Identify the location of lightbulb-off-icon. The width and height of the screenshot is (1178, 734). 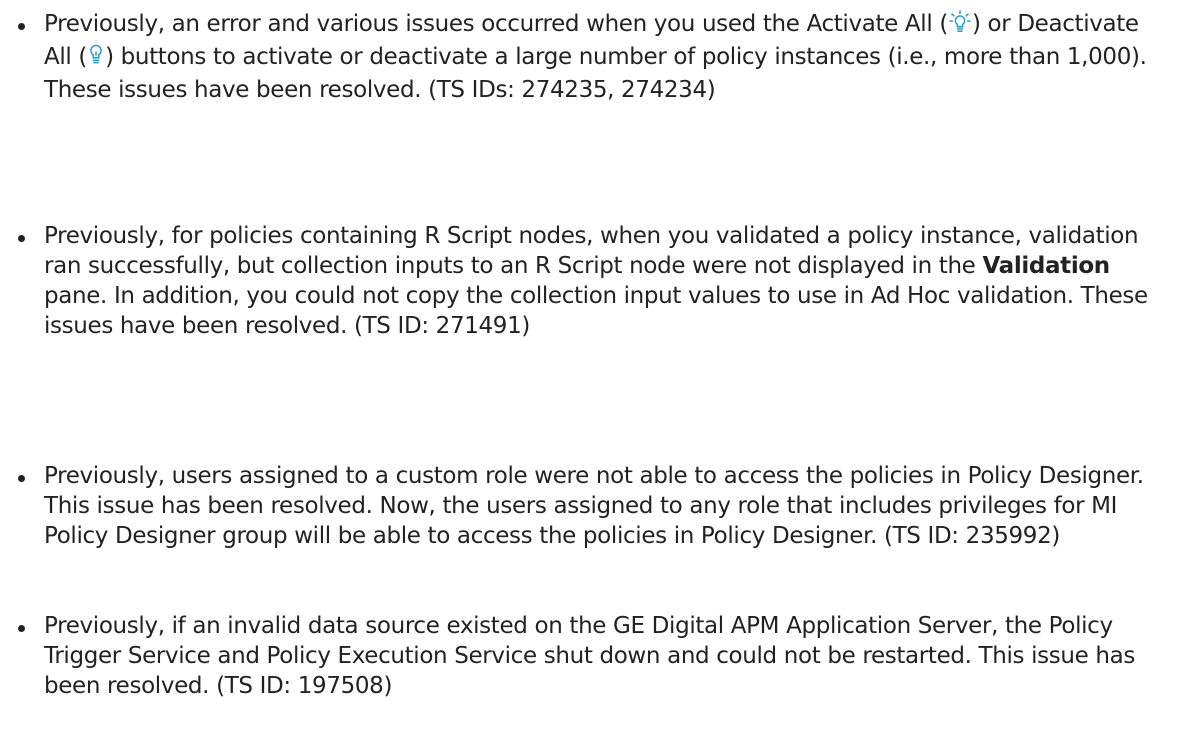
(96, 59).